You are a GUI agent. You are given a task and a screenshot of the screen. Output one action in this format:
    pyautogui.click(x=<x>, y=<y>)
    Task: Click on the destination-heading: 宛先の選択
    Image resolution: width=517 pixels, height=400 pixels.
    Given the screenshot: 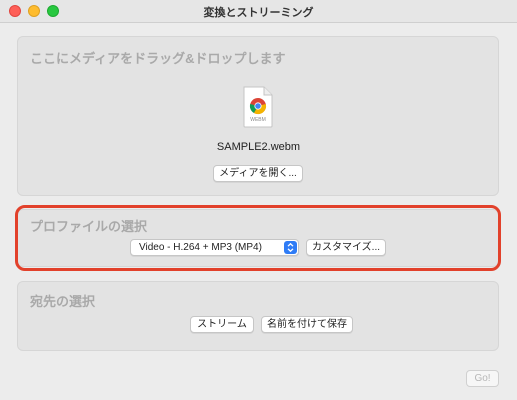 What is the action you would take?
    pyautogui.click(x=63, y=301)
    